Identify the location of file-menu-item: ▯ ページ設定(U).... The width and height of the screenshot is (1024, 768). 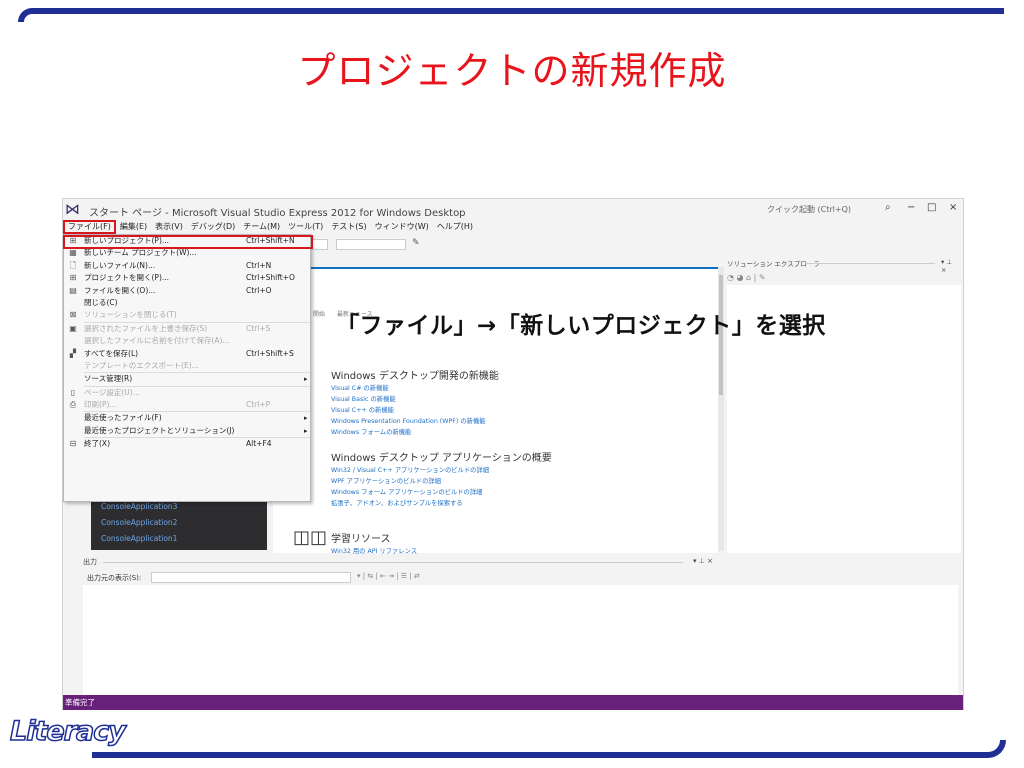
(187, 393).